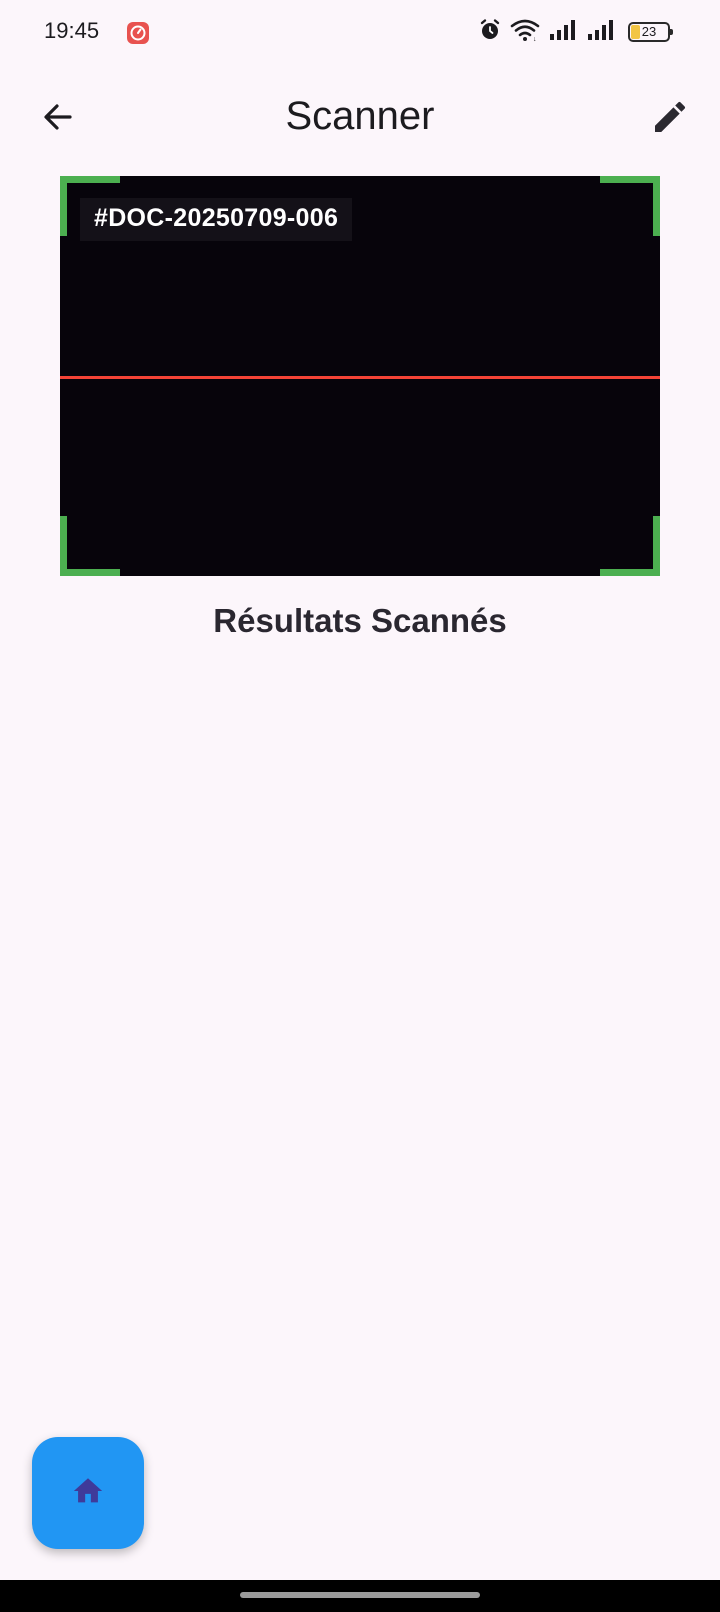 The image size is (720, 1612). What do you see at coordinates (525, 32) in the screenshot?
I see `wifi-icon: ↓` at bounding box center [525, 32].